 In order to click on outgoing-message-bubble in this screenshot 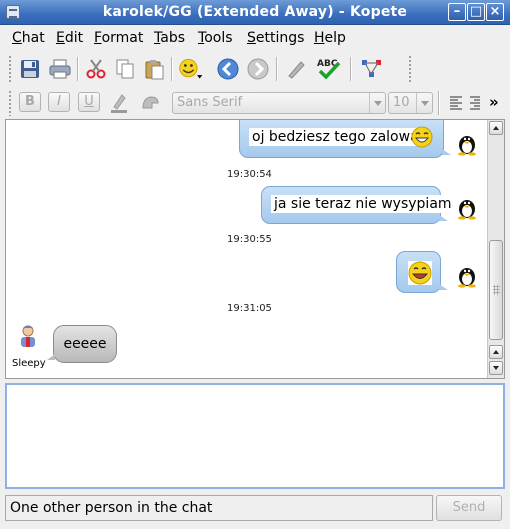, I will do `click(422, 272)`.